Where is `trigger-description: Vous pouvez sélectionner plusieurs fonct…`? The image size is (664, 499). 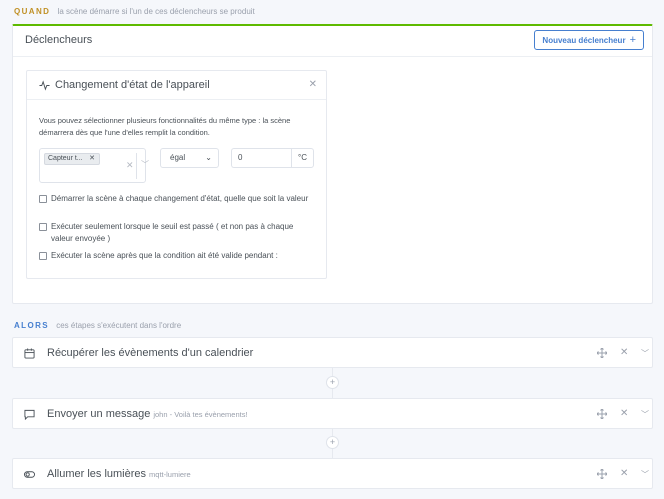 trigger-description: Vous pouvez sélectionner plusieurs fonct… is located at coordinates (165, 126).